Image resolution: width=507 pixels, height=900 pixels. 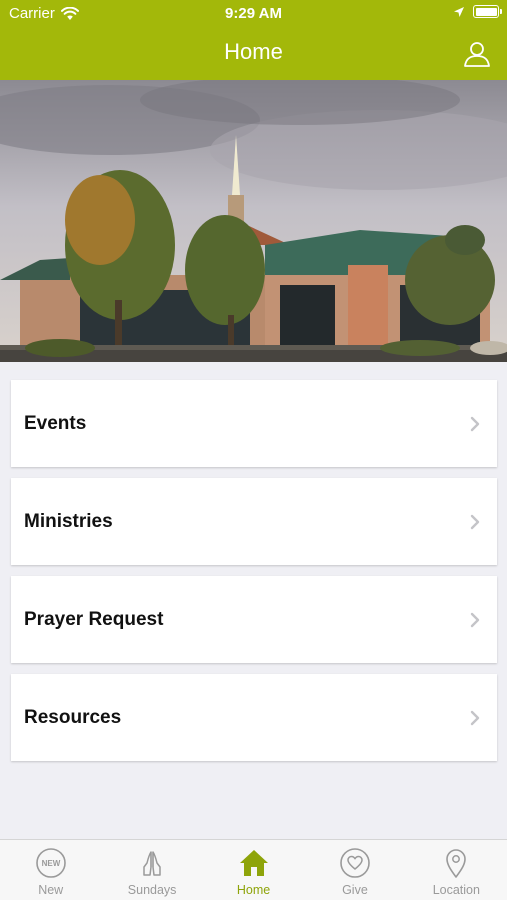 I want to click on menu-item-resources: Resources, so click(x=254, y=717).